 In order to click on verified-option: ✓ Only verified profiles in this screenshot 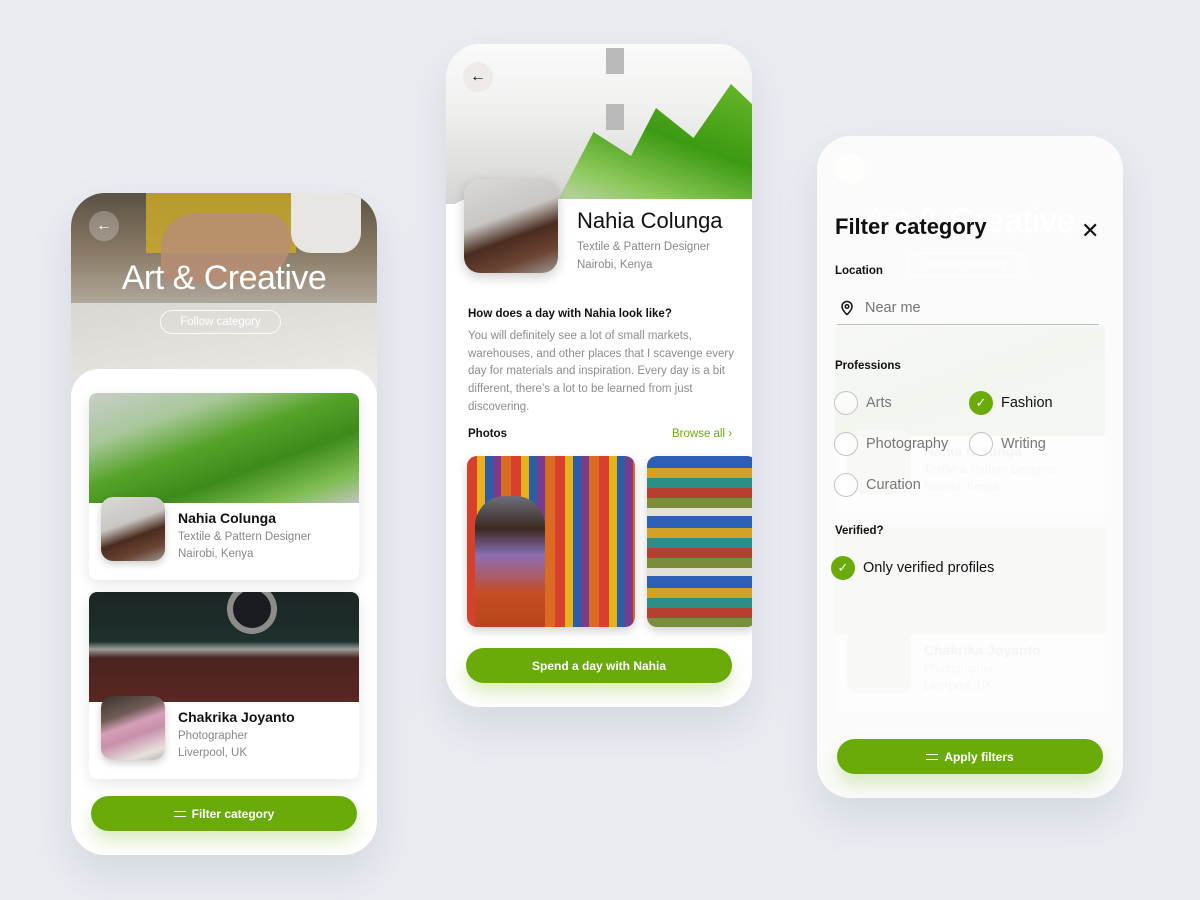, I will do `click(912, 568)`.